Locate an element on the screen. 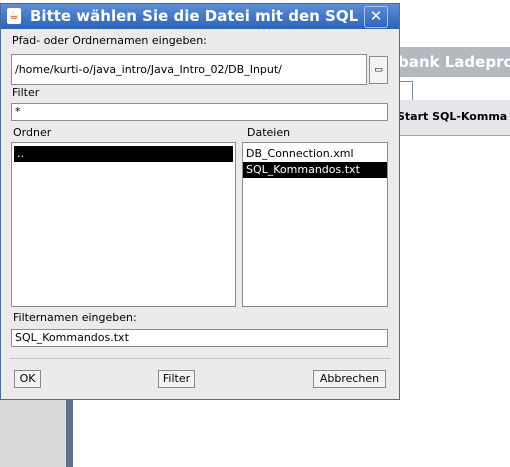  browse-icon: ▭ is located at coordinates (378, 70).